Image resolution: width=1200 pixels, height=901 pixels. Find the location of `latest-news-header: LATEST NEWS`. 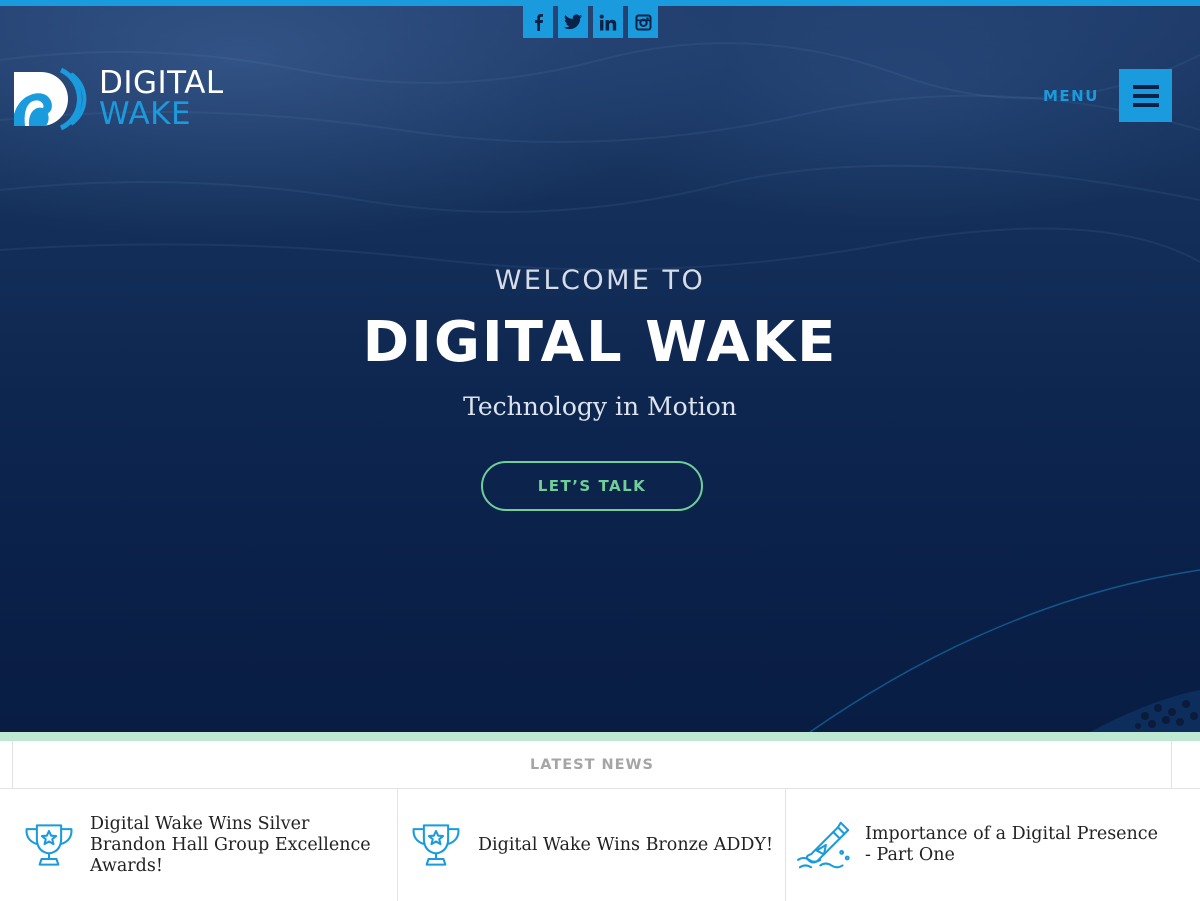

latest-news-header: LATEST NEWS is located at coordinates (600, 764).